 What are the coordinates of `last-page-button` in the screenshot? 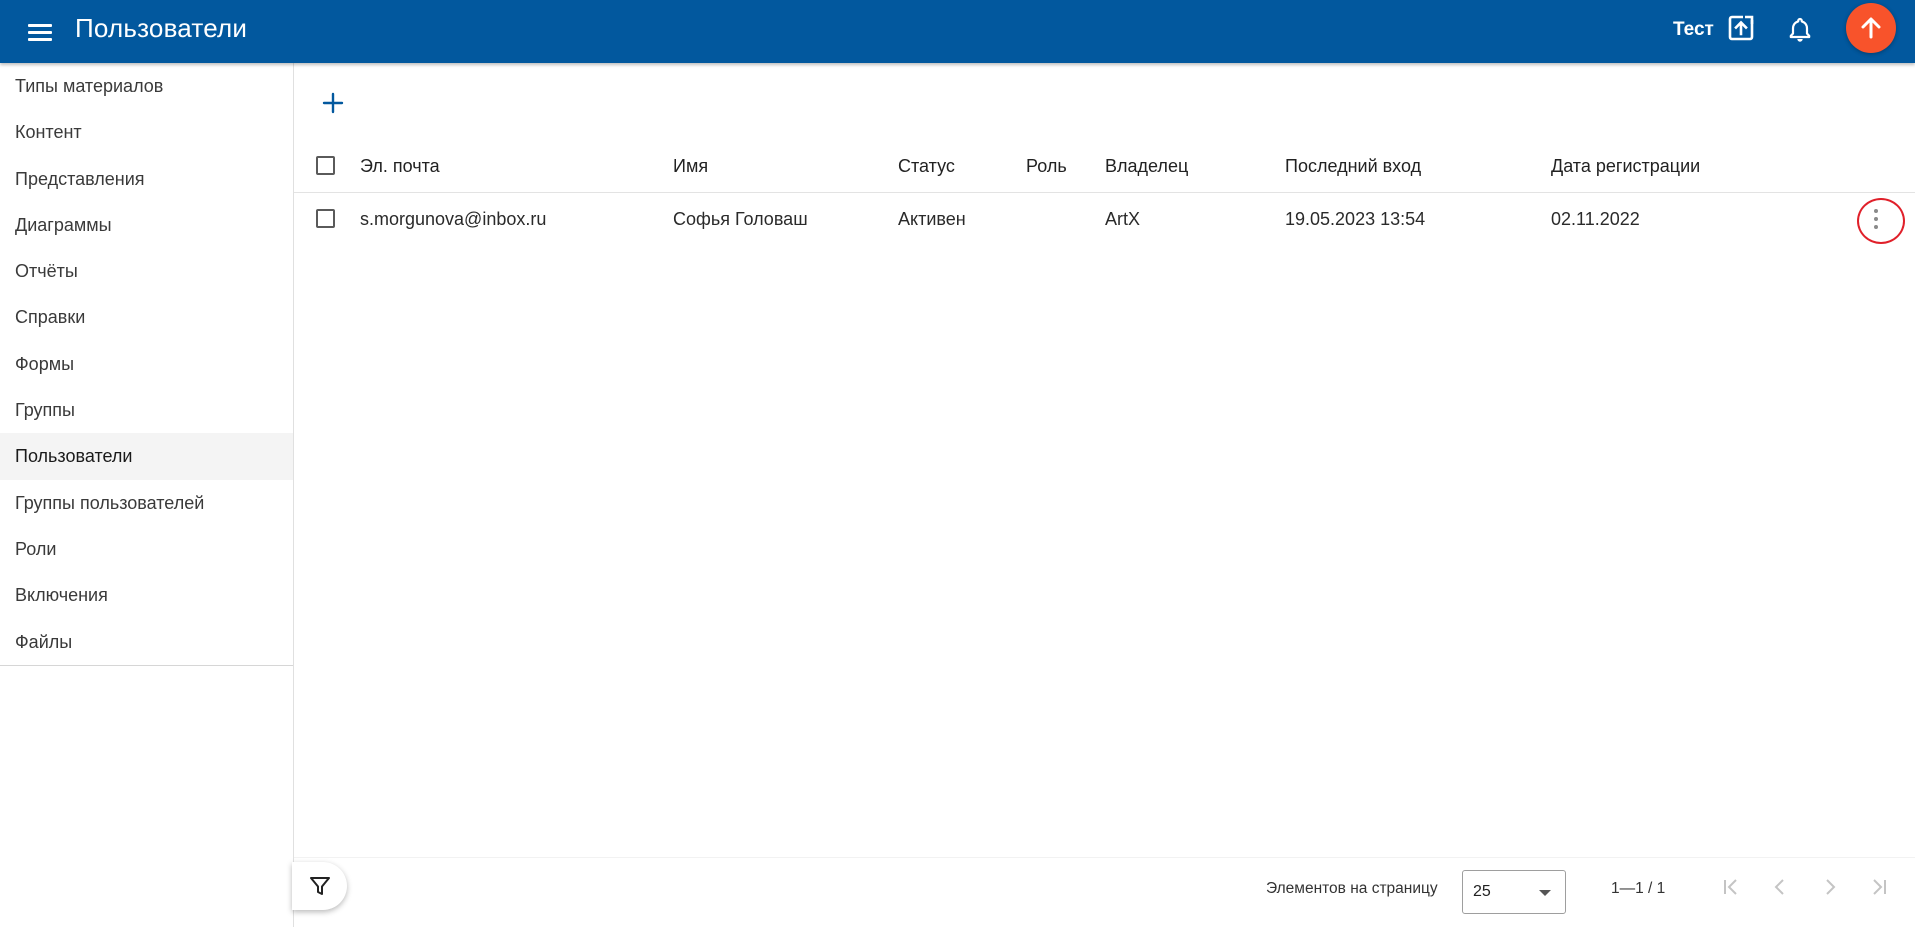 It's located at (1879, 887).